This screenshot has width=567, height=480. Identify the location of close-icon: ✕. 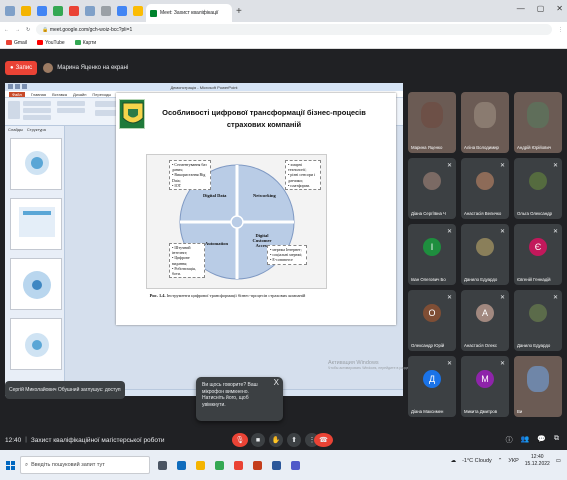
(559, 8).